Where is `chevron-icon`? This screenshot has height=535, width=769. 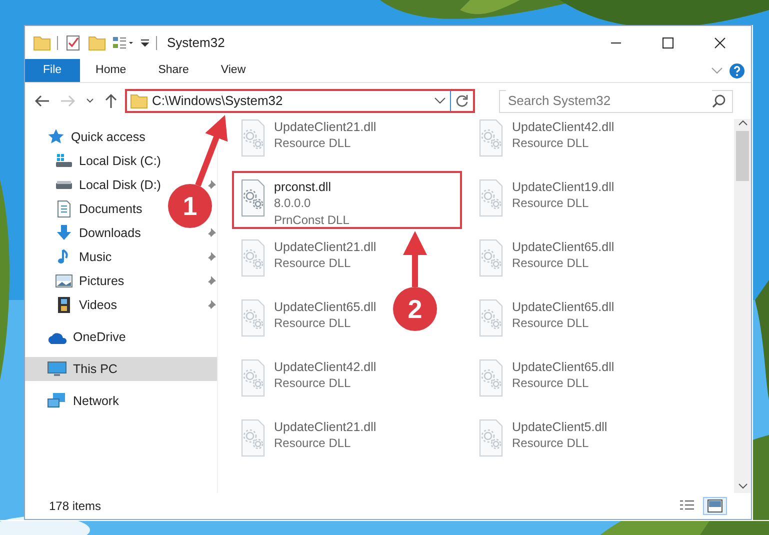 chevron-icon is located at coordinates (717, 71).